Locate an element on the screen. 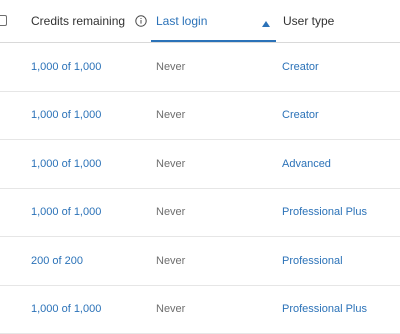 This screenshot has width=400, height=334. column-header-user-type: User type is located at coordinates (341, 21).